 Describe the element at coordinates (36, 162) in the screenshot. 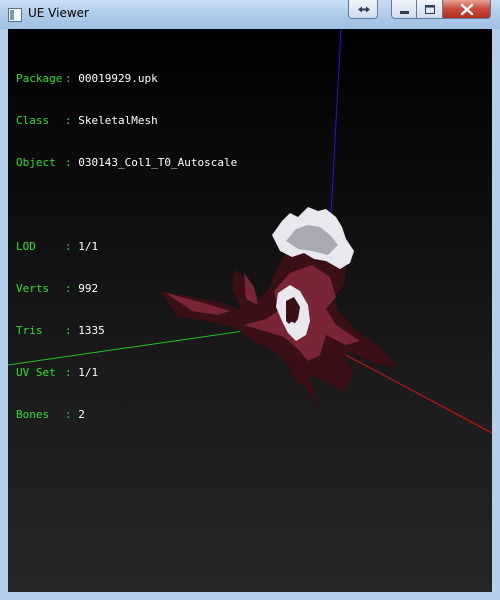

I see `info-label: Object` at that location.